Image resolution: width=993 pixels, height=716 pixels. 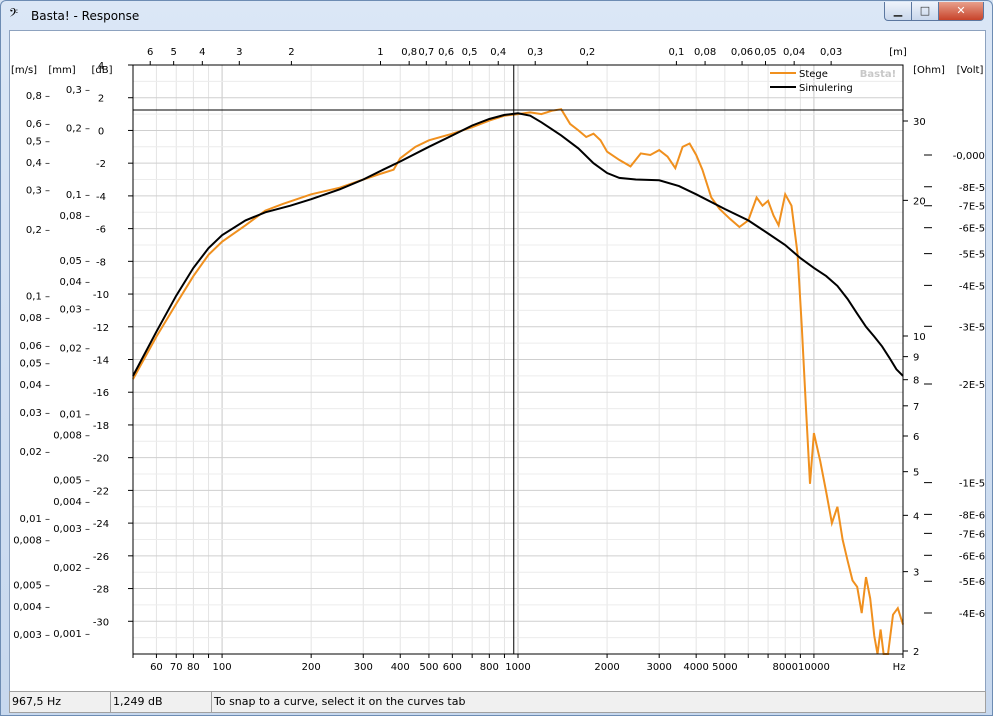 What do you see at coordinates (972, 556) in the screenshot?
I see `volt-tick-label: -6E-6` at bounding box center [972, 556].